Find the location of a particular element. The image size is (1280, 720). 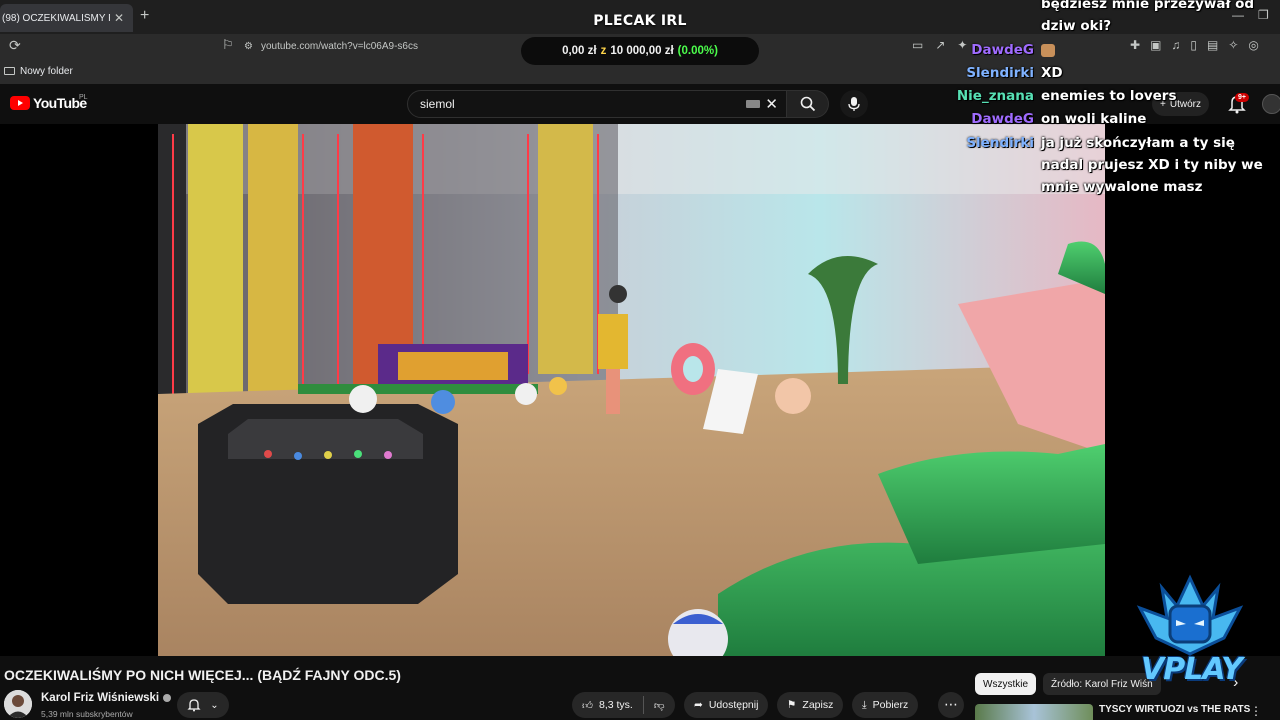

save-button: ⚑ Zapisz is located at coordinates (810, 705).